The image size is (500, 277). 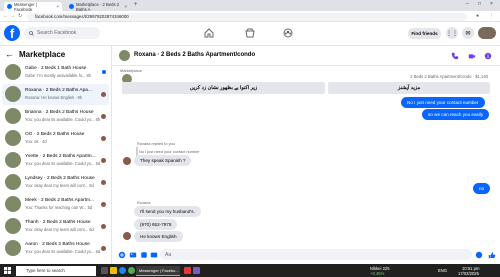 What do you see at coordinates (9, 54) in the screenshot?
I see `back-arrow-icon: ←` at bounding box center [9, 54].